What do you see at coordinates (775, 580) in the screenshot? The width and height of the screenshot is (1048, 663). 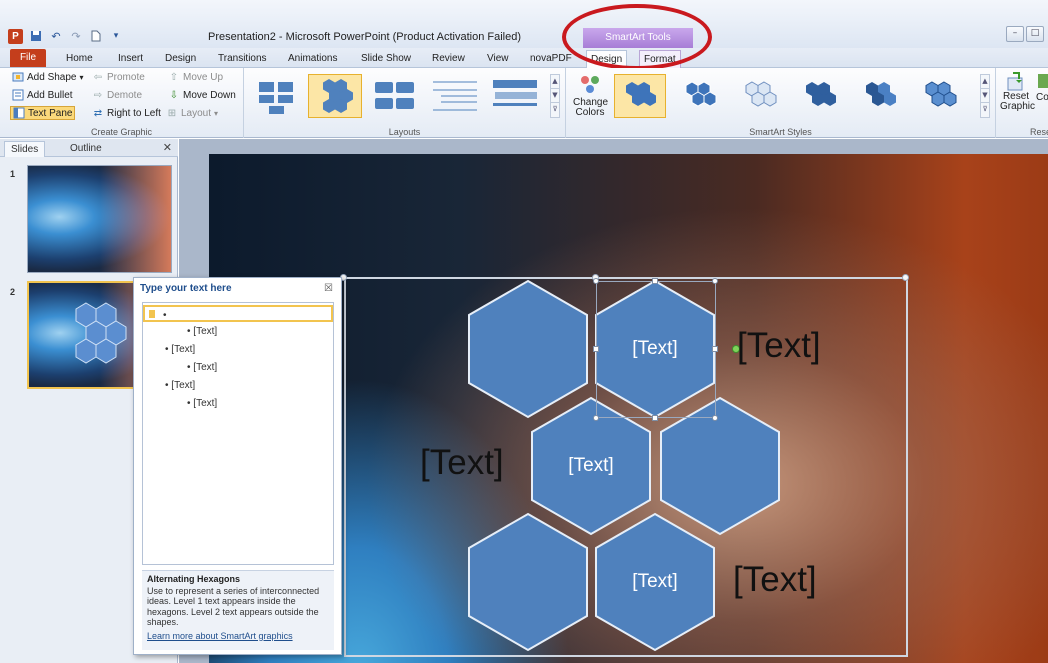 I see `outer-text-3: [Text]` at bounding box center [775, 580].